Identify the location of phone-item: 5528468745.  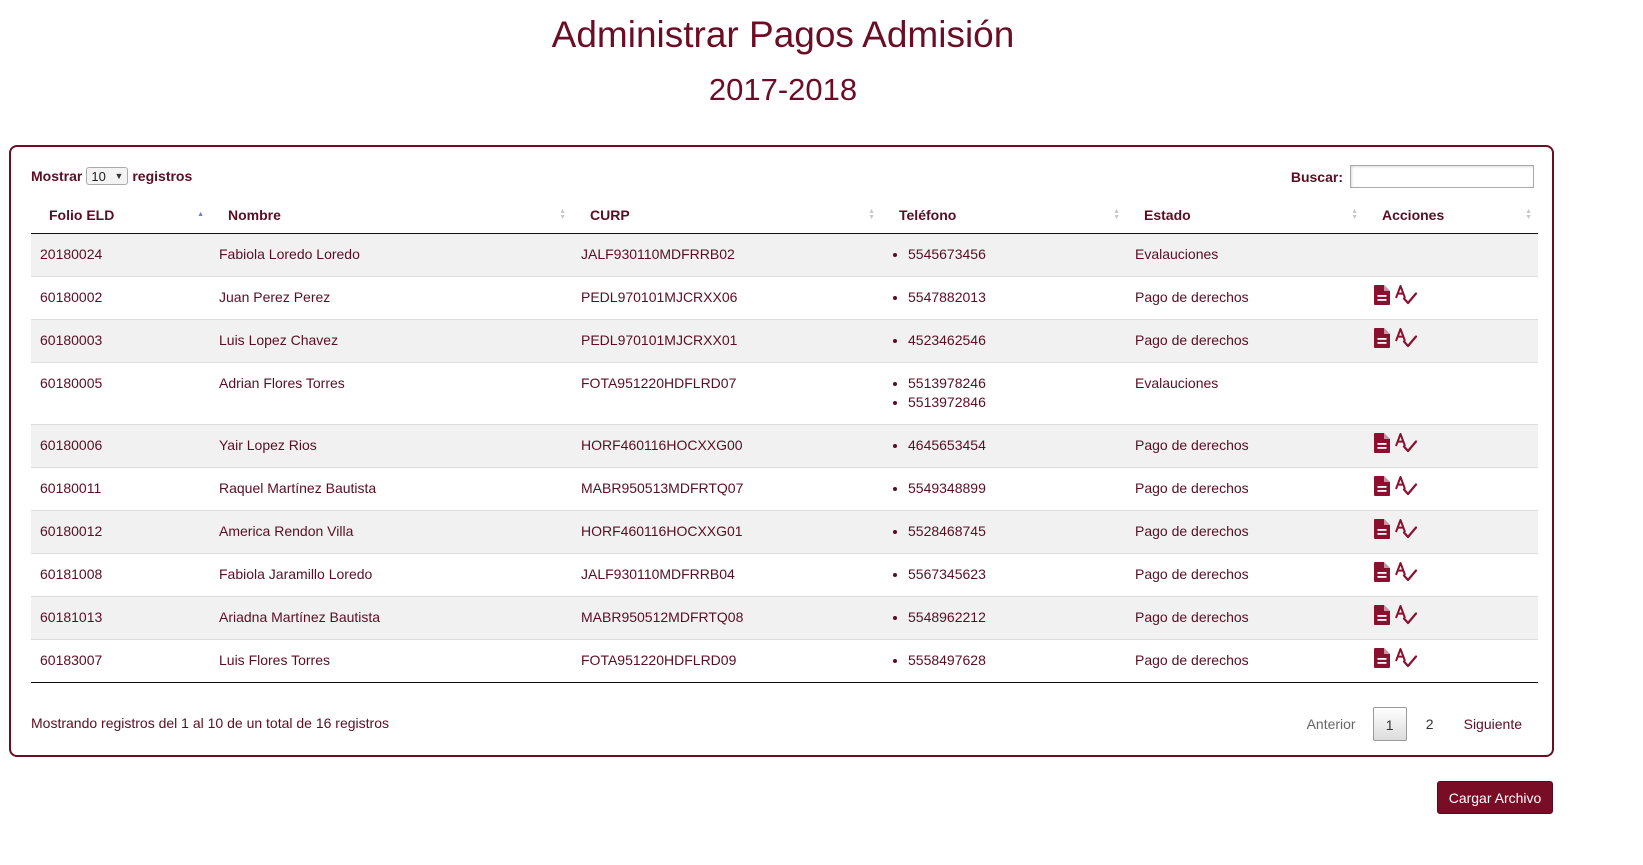
(1012, 531).